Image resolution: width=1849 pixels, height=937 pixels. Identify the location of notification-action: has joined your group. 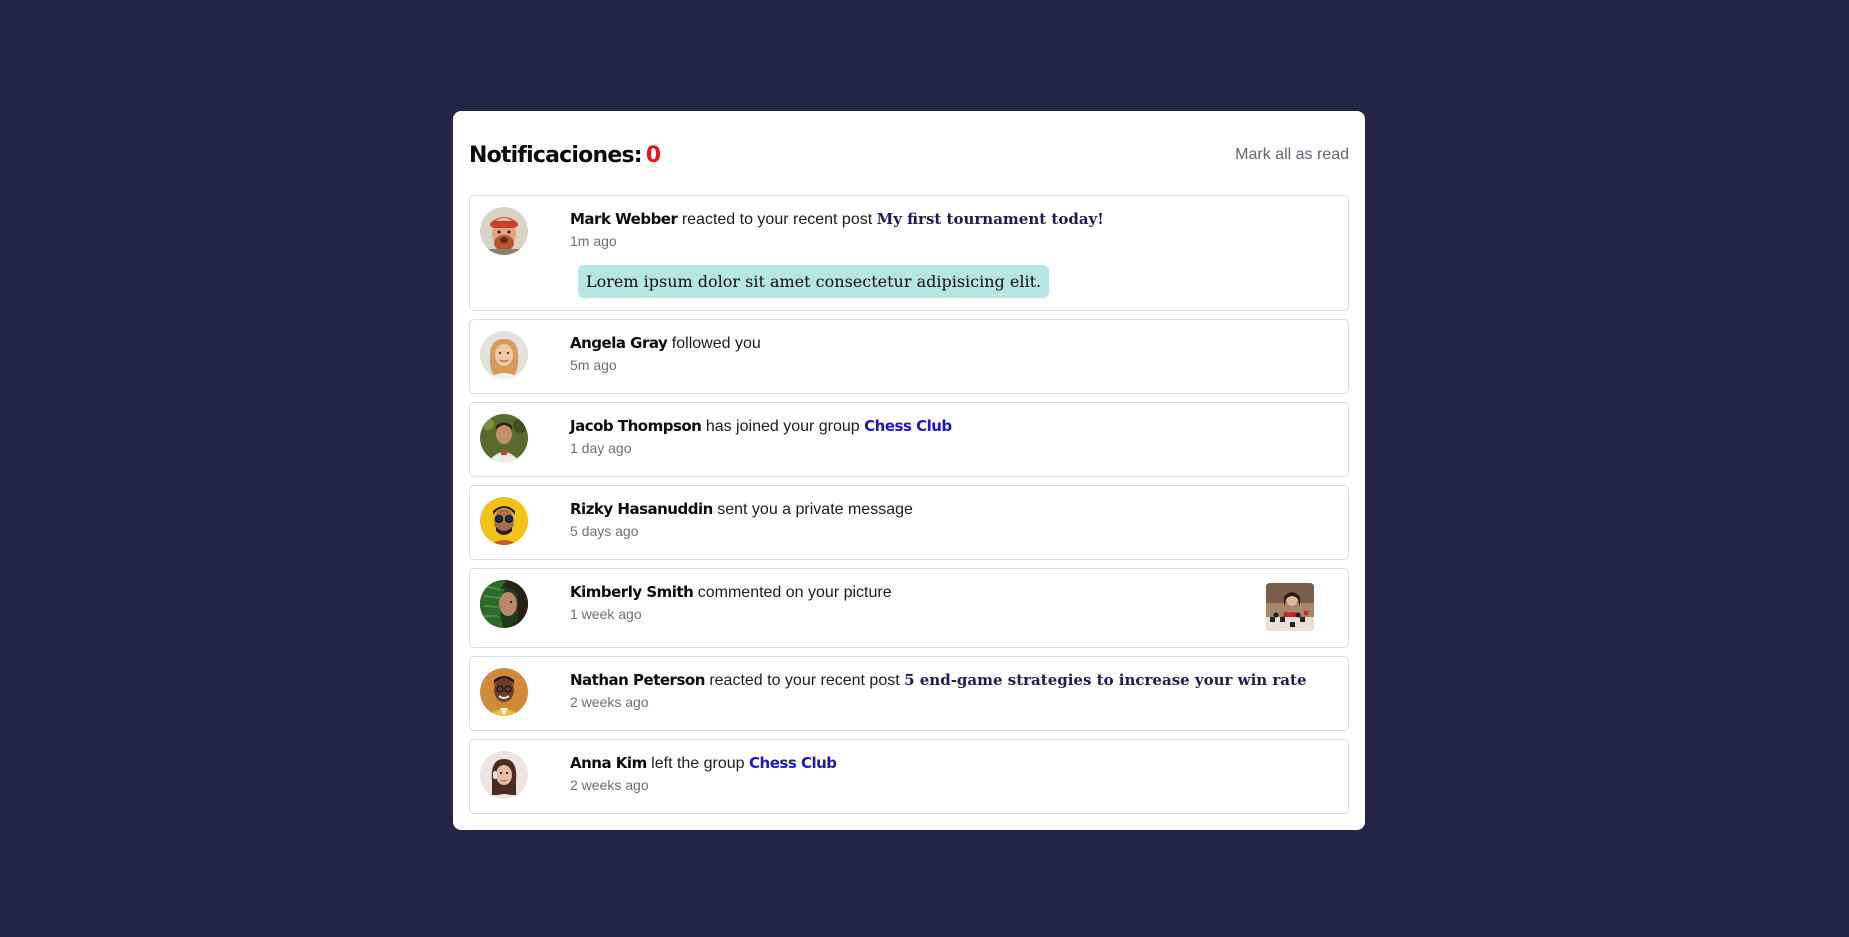
(782, 426).